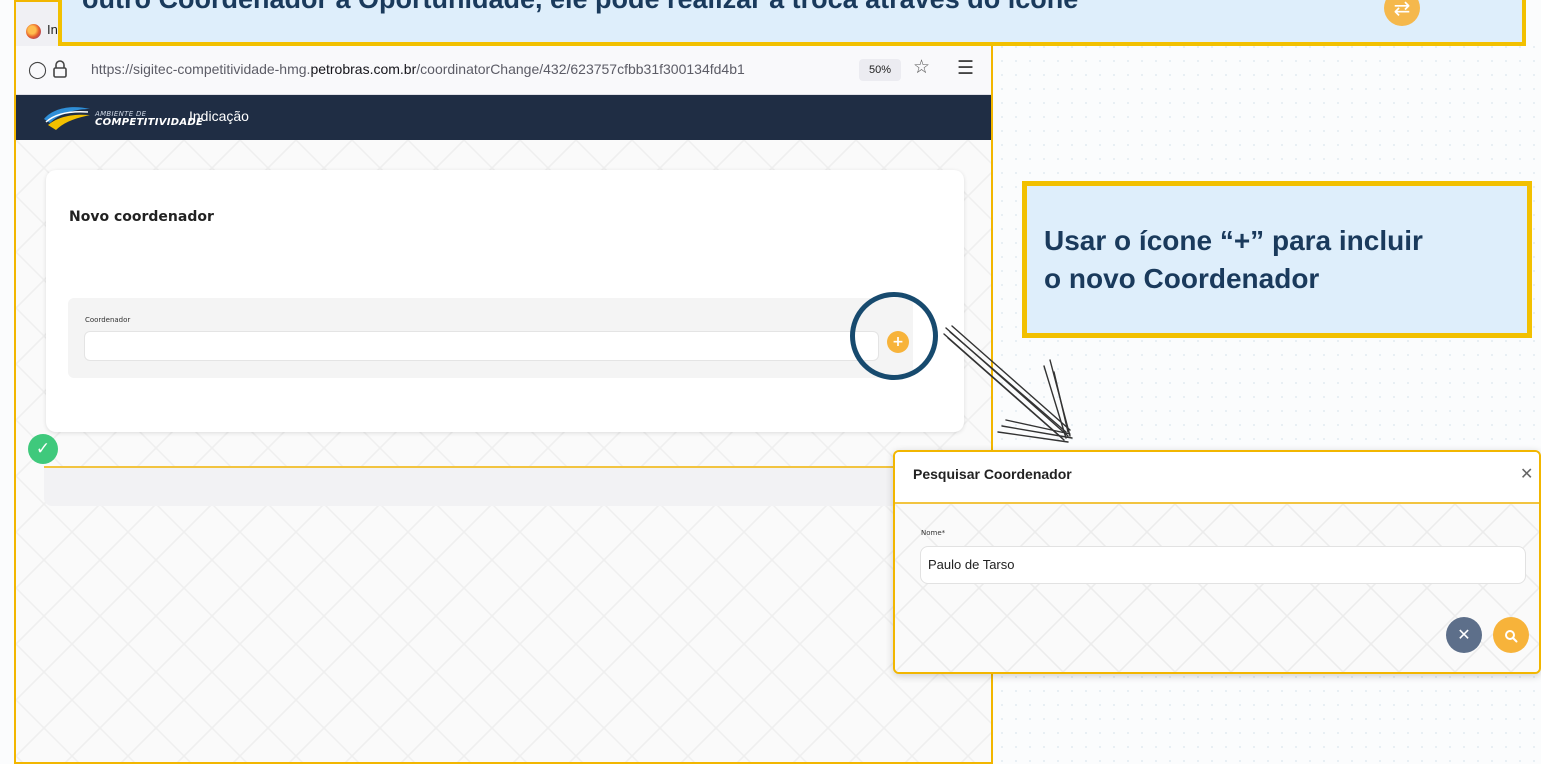 The image size is (1541, 764). Describe the element at coordinates (43, 449) in the screenshot. I see `check-icon: ✓` at that location.